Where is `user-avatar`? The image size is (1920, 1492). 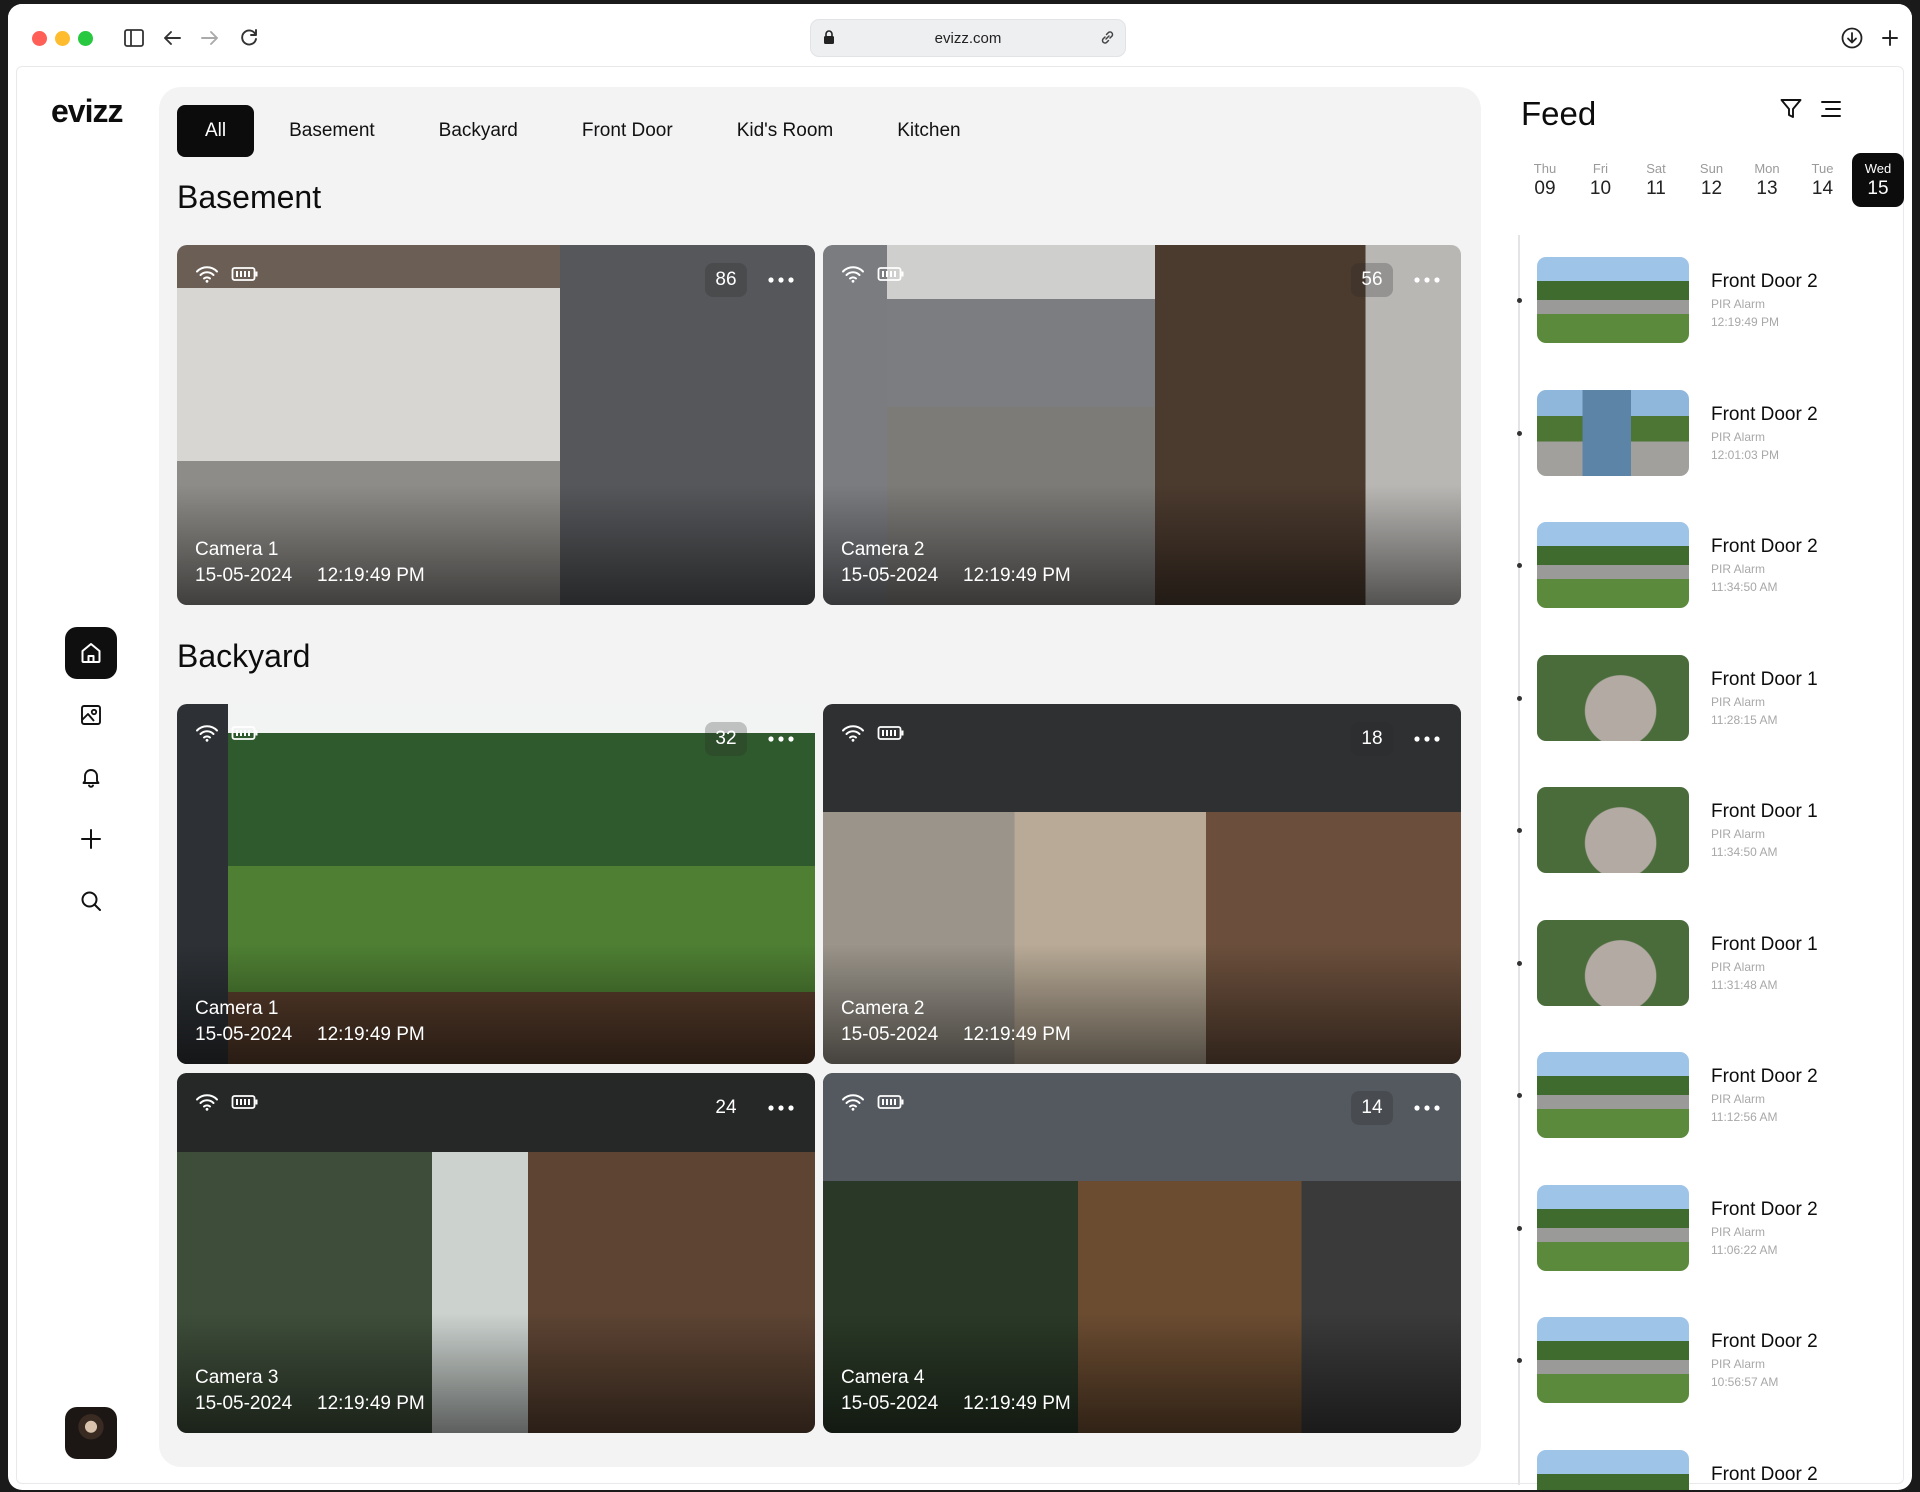 user-avatar is located at coordinates (91, 1433).